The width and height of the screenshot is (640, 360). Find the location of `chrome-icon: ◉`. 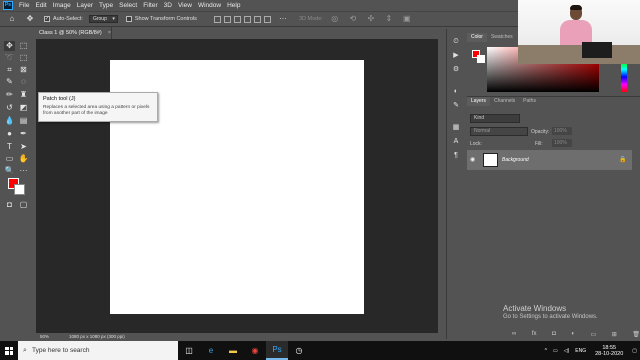

chrome-icon: ◉ is located at coordinates (255, 350).